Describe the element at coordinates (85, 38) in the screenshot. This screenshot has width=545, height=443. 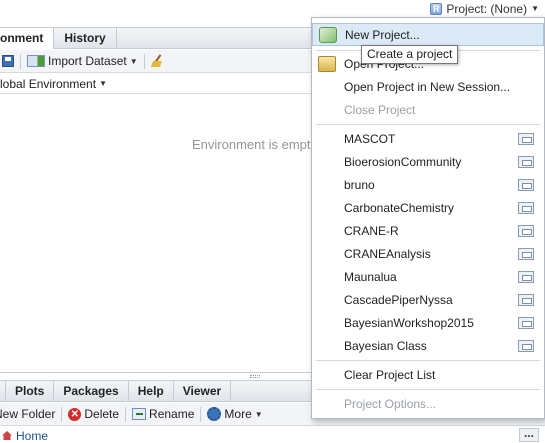
I see `tab-history: History` at that location.